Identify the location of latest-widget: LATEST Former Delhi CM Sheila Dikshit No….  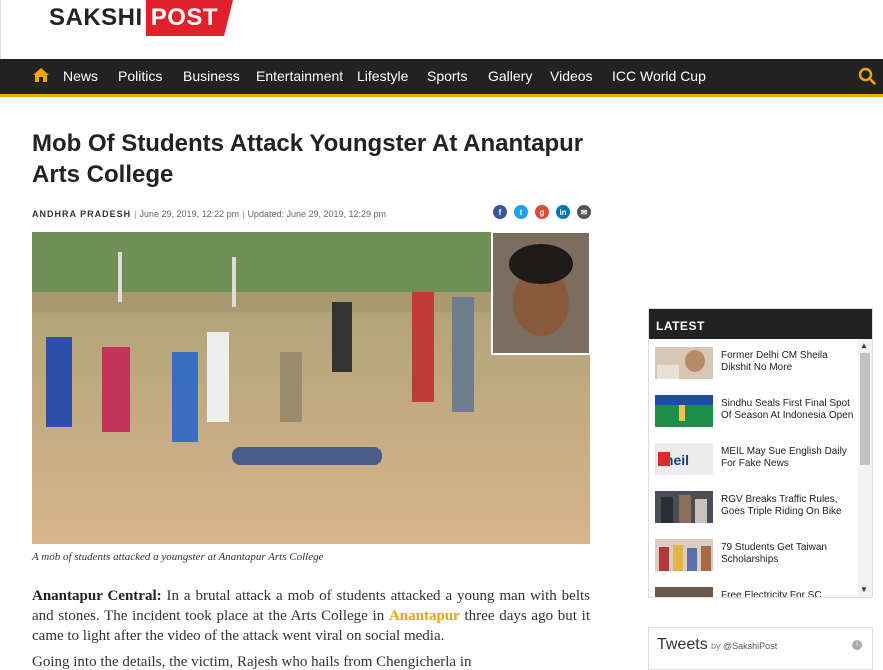
(760, 453).